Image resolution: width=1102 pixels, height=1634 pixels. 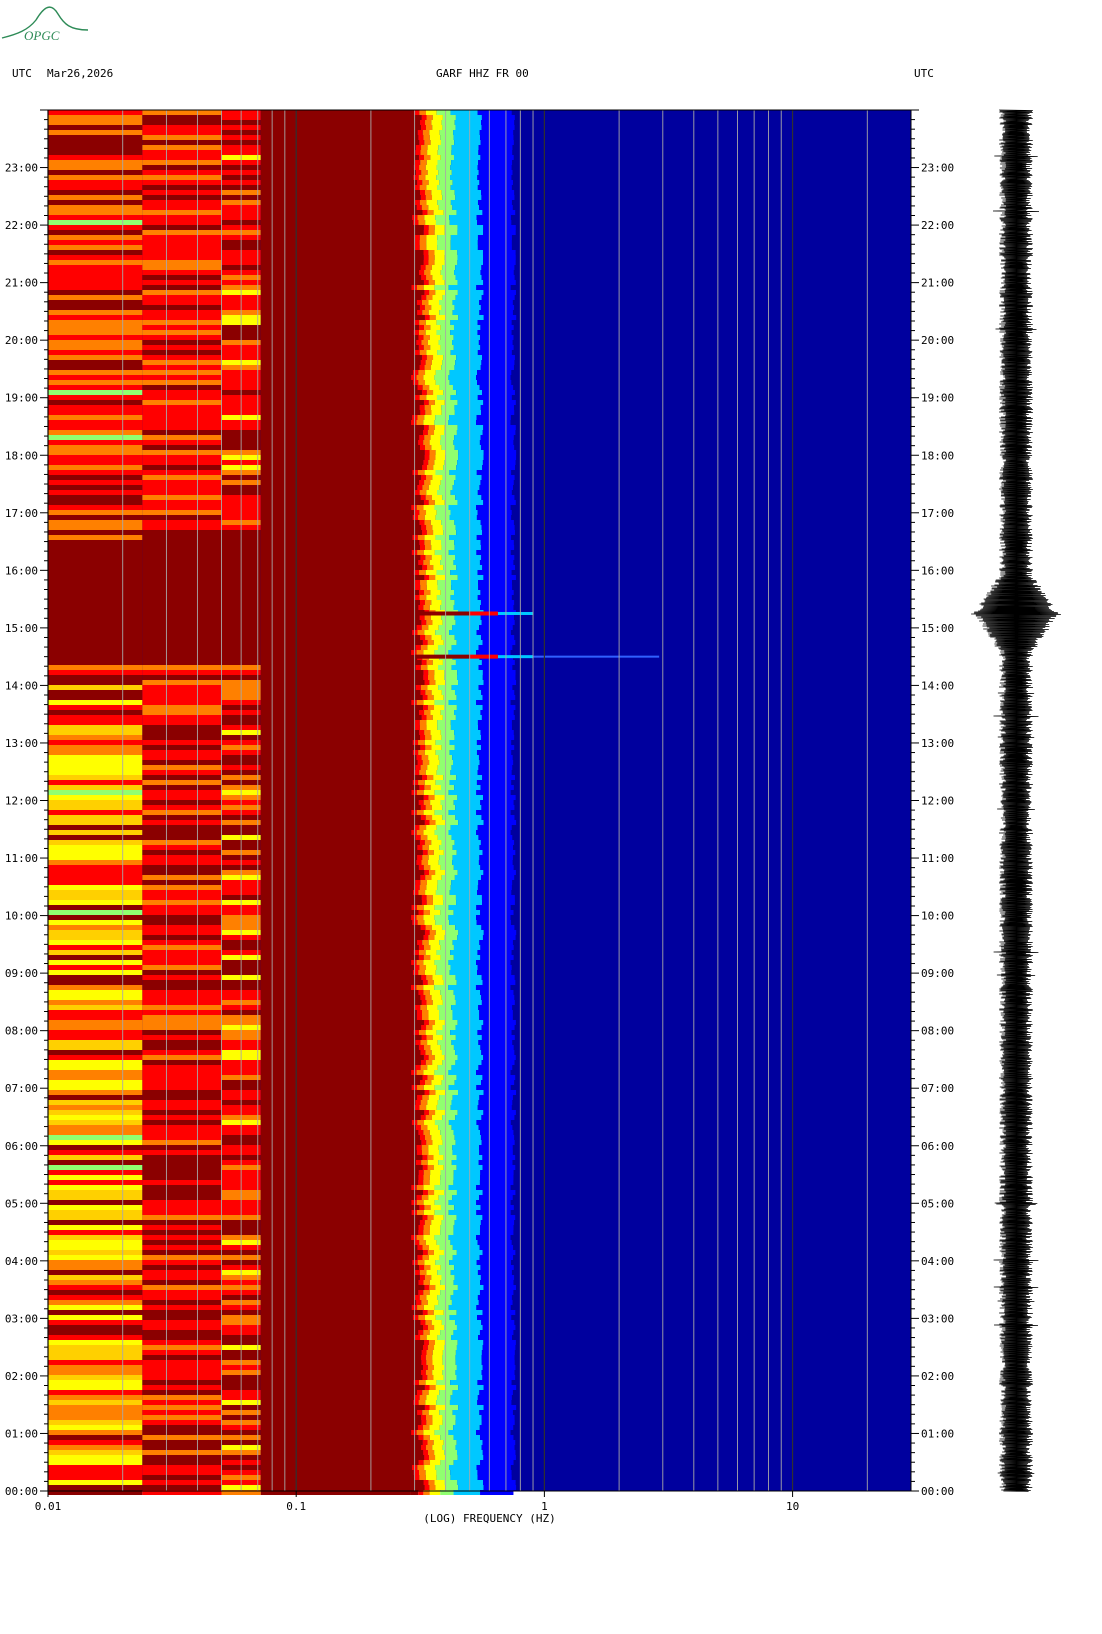 I want to click on y-tick-label-right: 09:00, so click(x=937, y=973).